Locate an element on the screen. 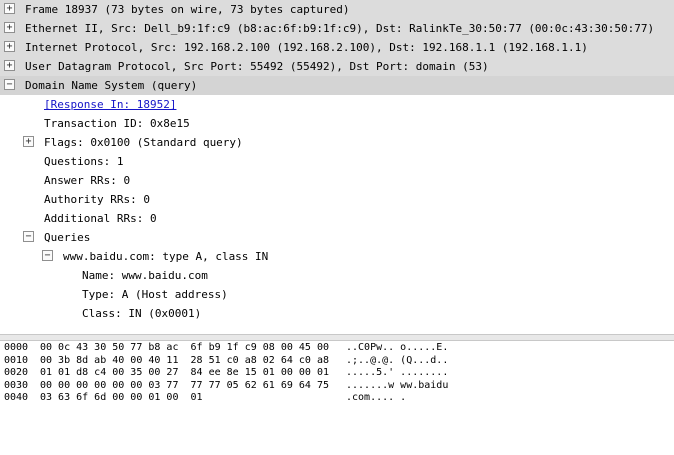 The image size is (674, 455). tree-row-flags: + Flags: 0x0100 (Standard query) is located at coordinates (337, 142).